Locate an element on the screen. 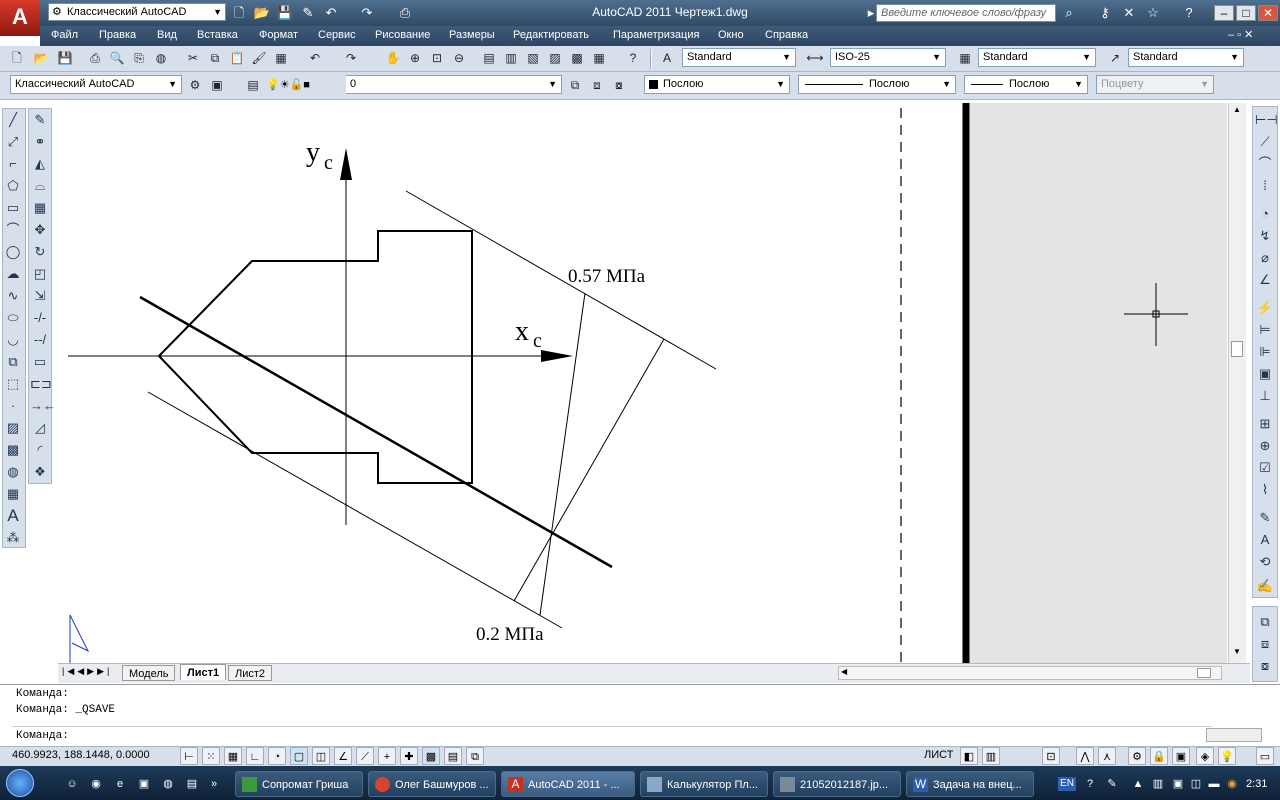 Image resolution: width=1280 pixels, height=800 pixels. table-icon: ▦ is located at coordinates (13, 494).